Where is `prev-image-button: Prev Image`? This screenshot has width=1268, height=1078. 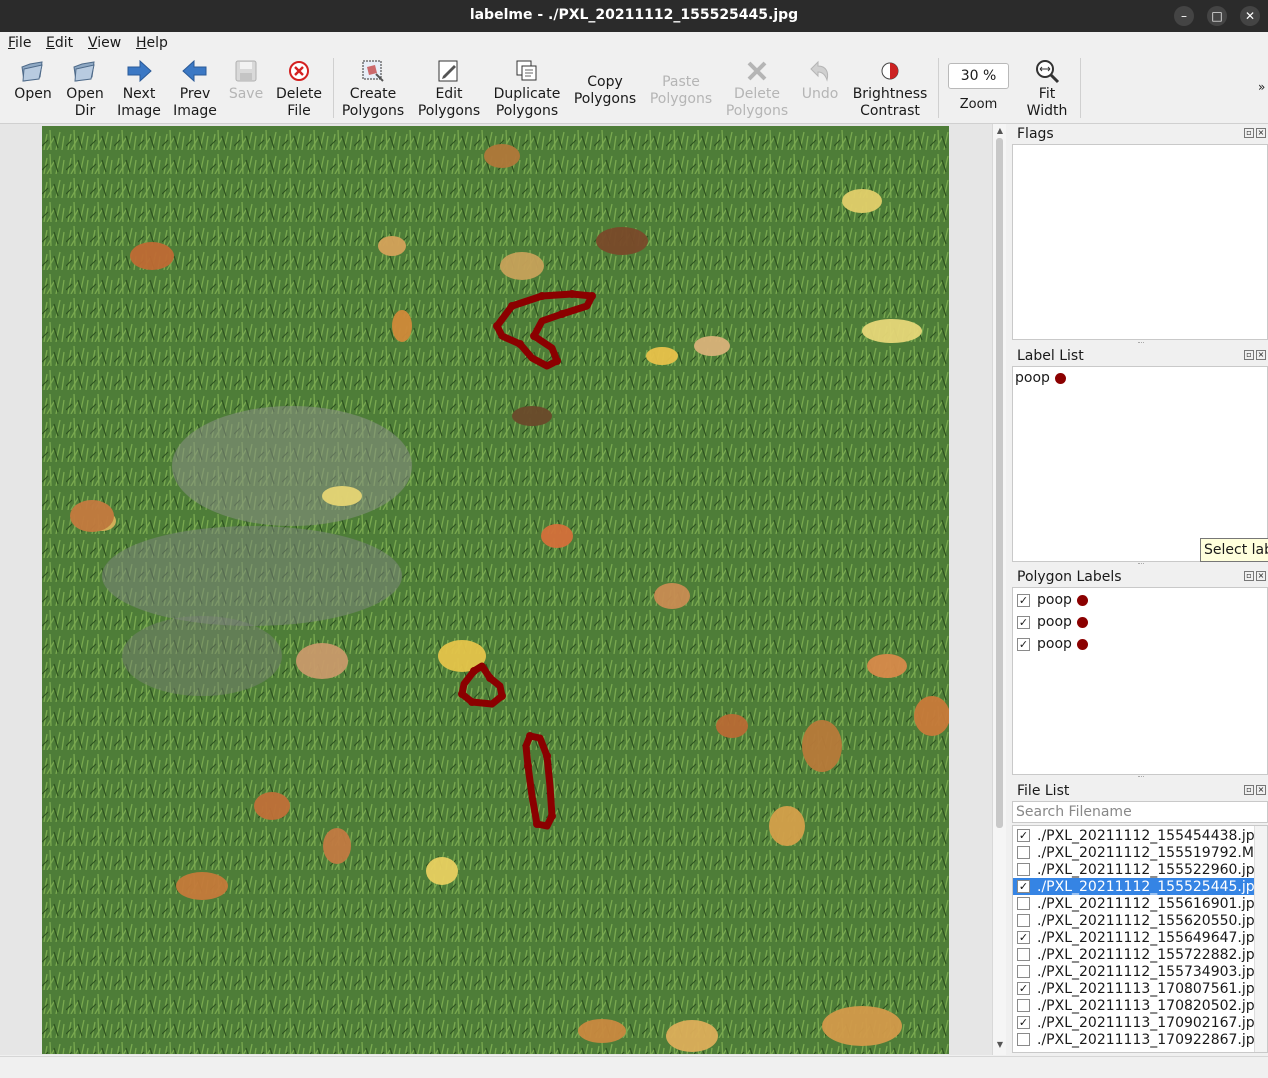 prev-image-button: Prev Image is located at coordinates (195, 89).